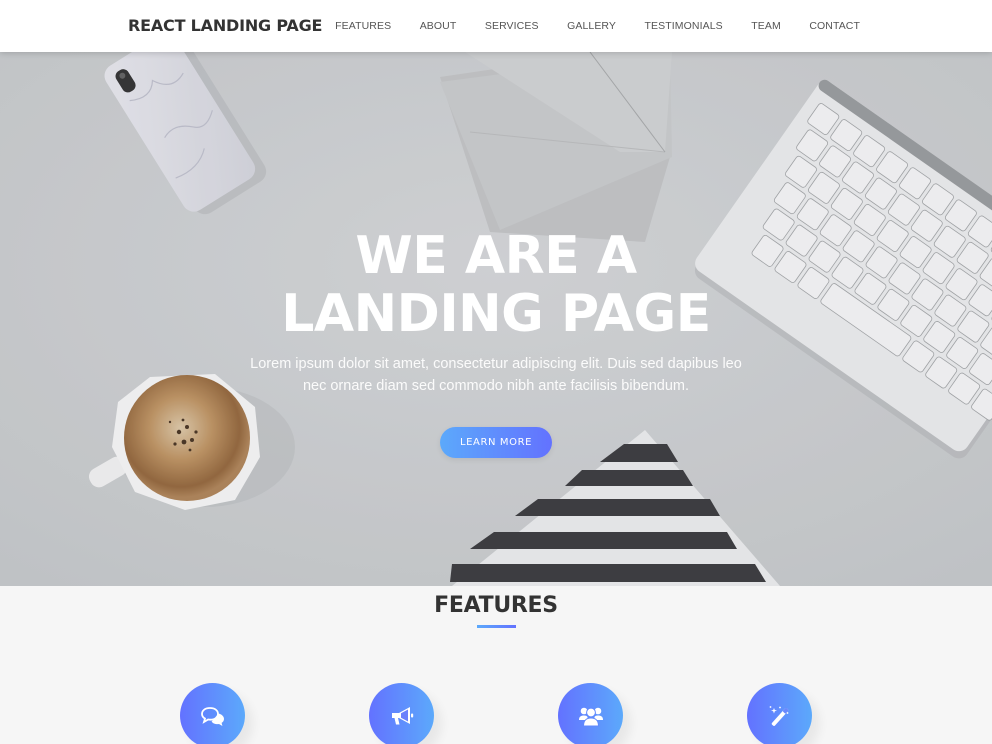 The image size is (992, 744). Describe the element at coordinates (591, 26) in the screenshot. I see `nav-link-gallery: GALLERY` at that location.